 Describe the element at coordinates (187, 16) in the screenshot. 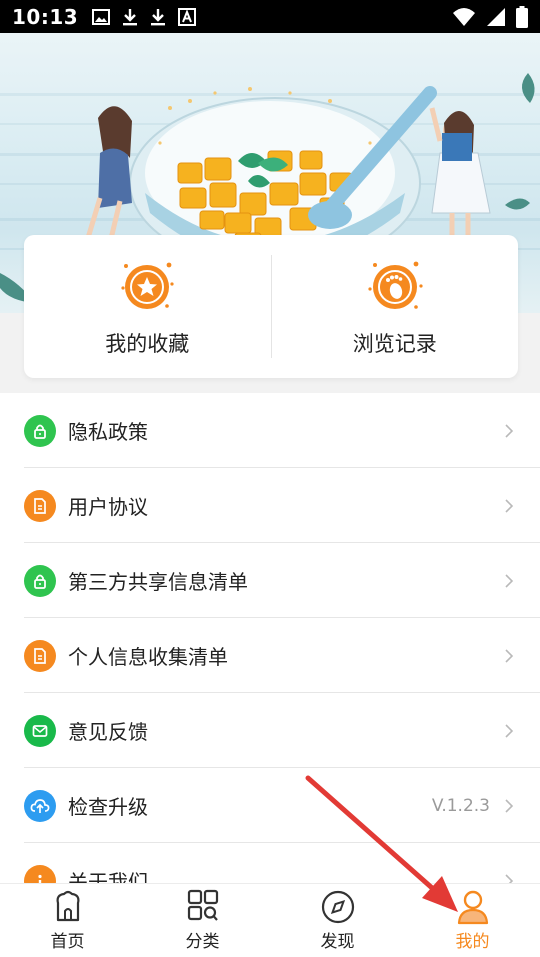

I see `a-icon` at that location.